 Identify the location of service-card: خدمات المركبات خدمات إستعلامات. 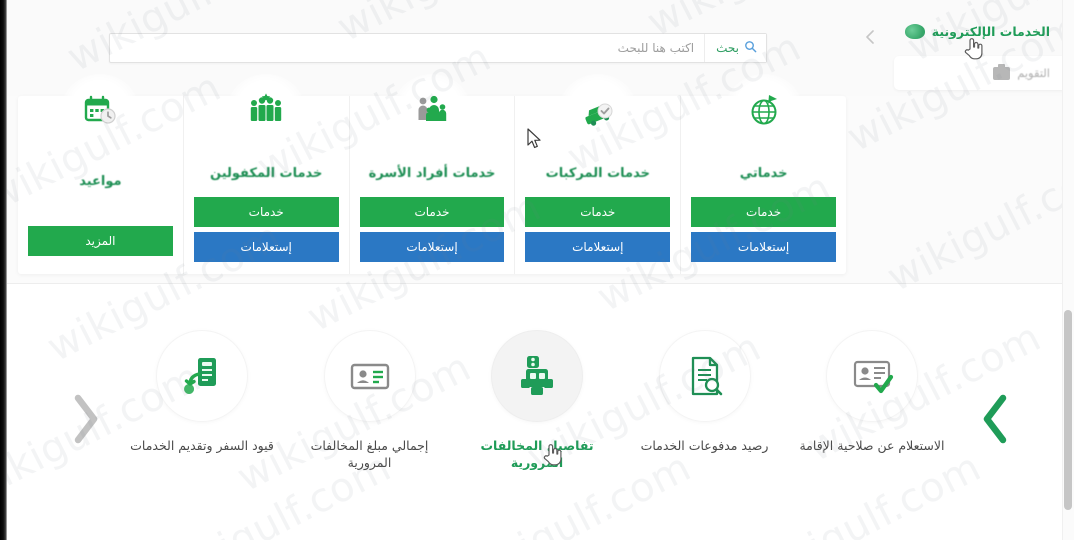
(597, 174).